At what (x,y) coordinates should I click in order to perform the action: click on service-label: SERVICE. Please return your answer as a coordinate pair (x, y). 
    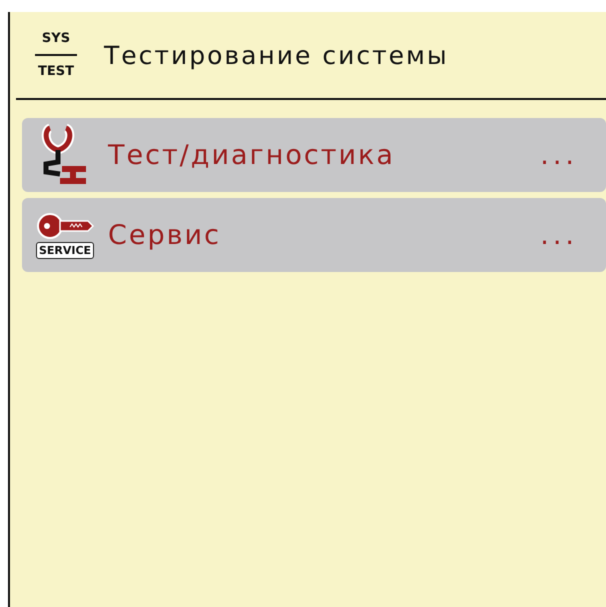
    Looking at the image, I should click on (65, 250).